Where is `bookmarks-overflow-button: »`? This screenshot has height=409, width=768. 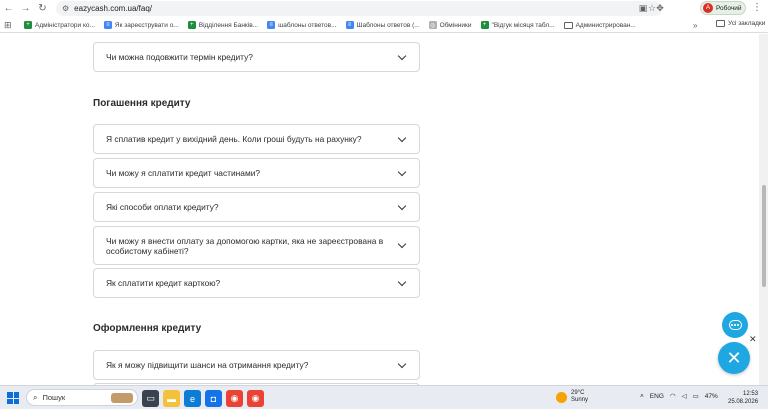 bookmarks-overflow-button: » is located at coordinates (695, 25).